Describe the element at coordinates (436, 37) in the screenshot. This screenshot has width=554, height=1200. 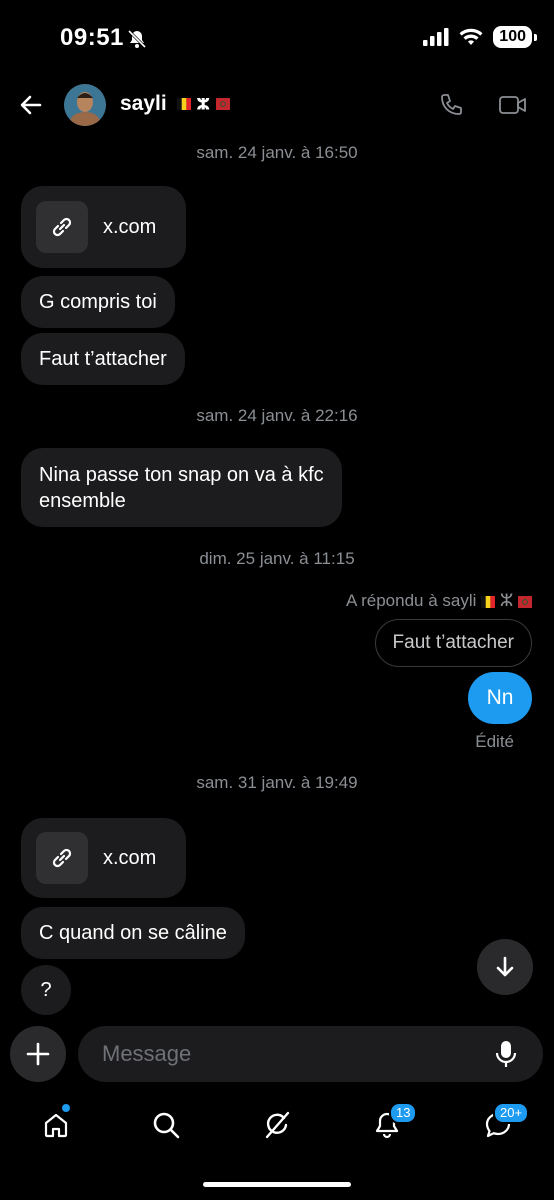
I see `signal-icon` at that location.